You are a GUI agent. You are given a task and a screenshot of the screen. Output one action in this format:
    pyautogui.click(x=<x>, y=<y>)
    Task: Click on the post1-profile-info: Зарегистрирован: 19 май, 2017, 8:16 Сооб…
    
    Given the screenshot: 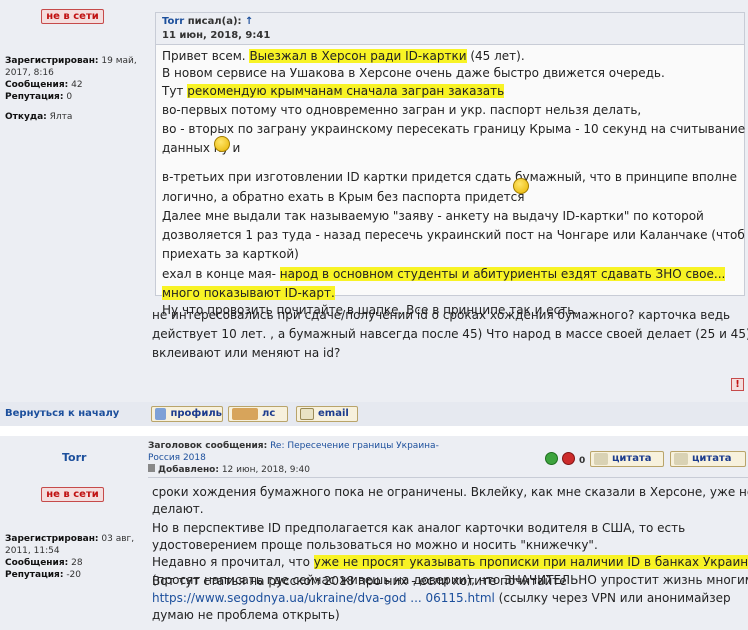 What is the action you would take?
    pyautogui.click(x=75, y=89)
    